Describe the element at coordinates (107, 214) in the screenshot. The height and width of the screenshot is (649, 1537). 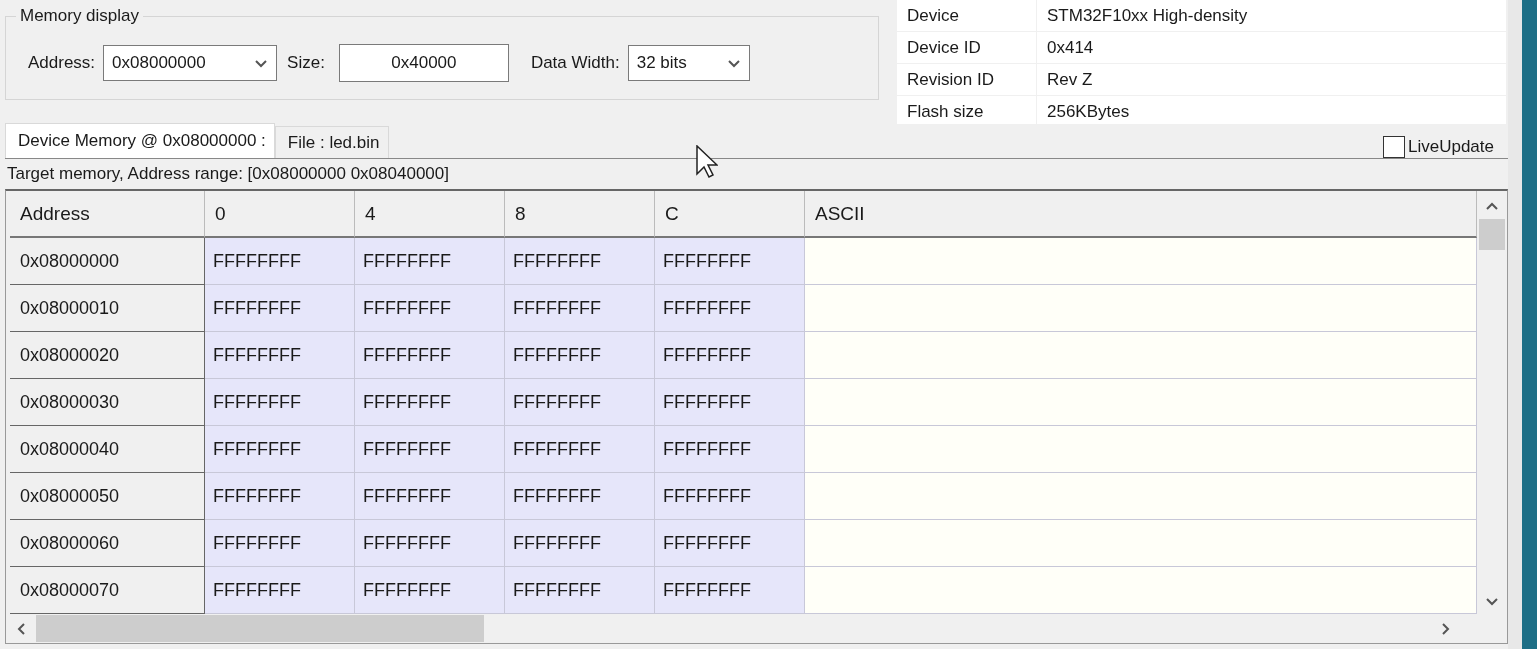
I see `column-header: Address` at that location.